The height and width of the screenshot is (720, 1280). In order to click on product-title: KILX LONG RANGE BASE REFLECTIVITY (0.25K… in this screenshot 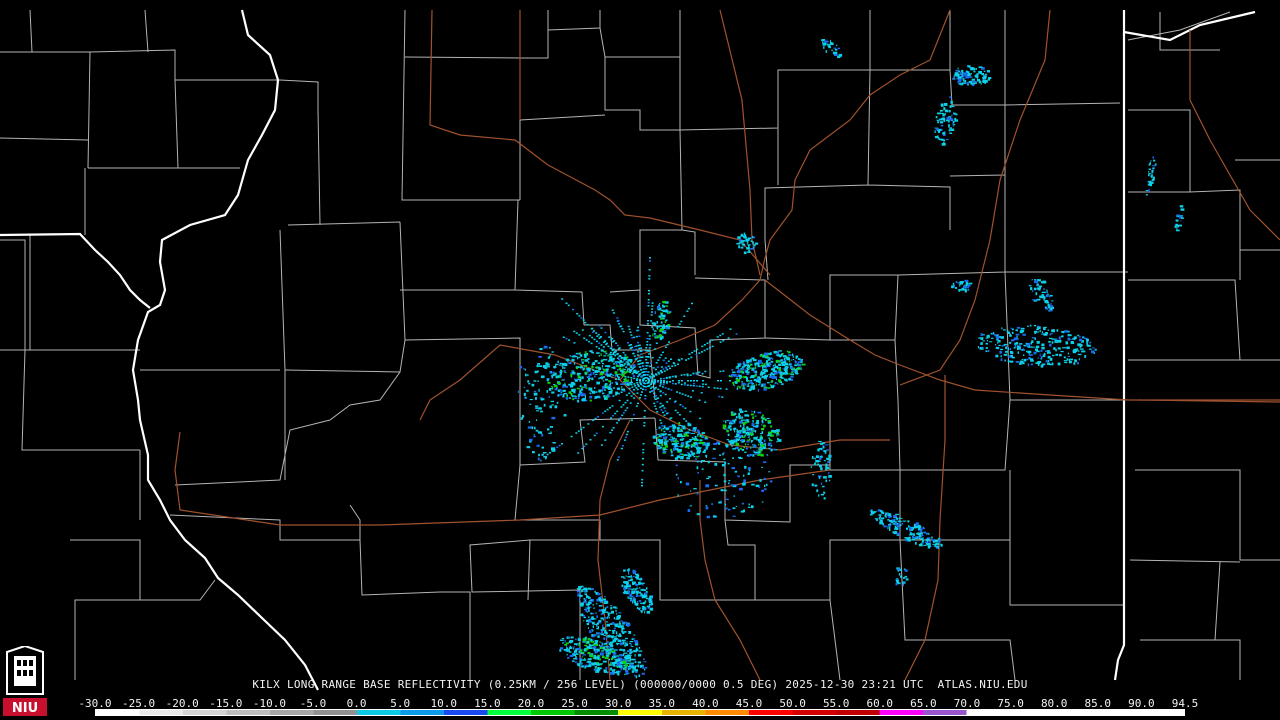, I will do `click(640, 684)`.